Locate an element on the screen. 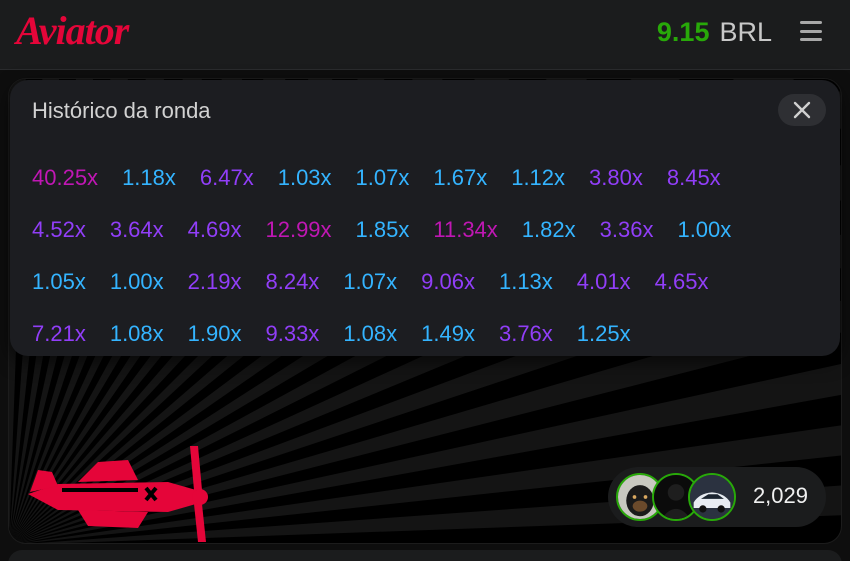  multiplier-value: 2.19x is located at coordinates (214, 281).